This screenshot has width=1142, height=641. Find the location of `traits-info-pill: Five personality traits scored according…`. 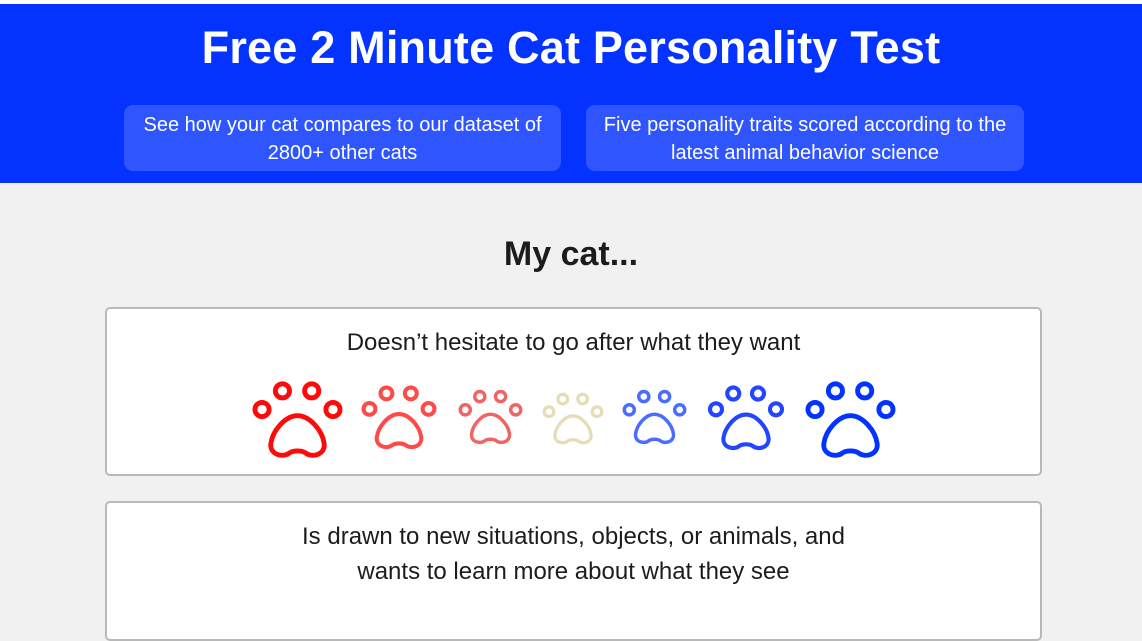

traits-info-pill: Five personality traits scored according… is located at coordinates (805, 138).